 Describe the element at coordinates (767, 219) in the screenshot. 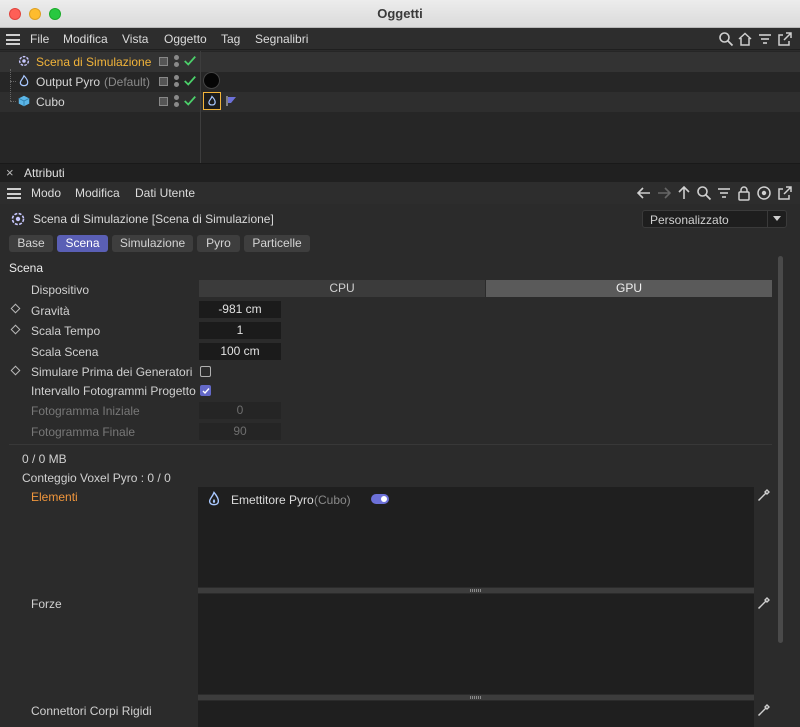

I see `dropdown-divider` at that location.